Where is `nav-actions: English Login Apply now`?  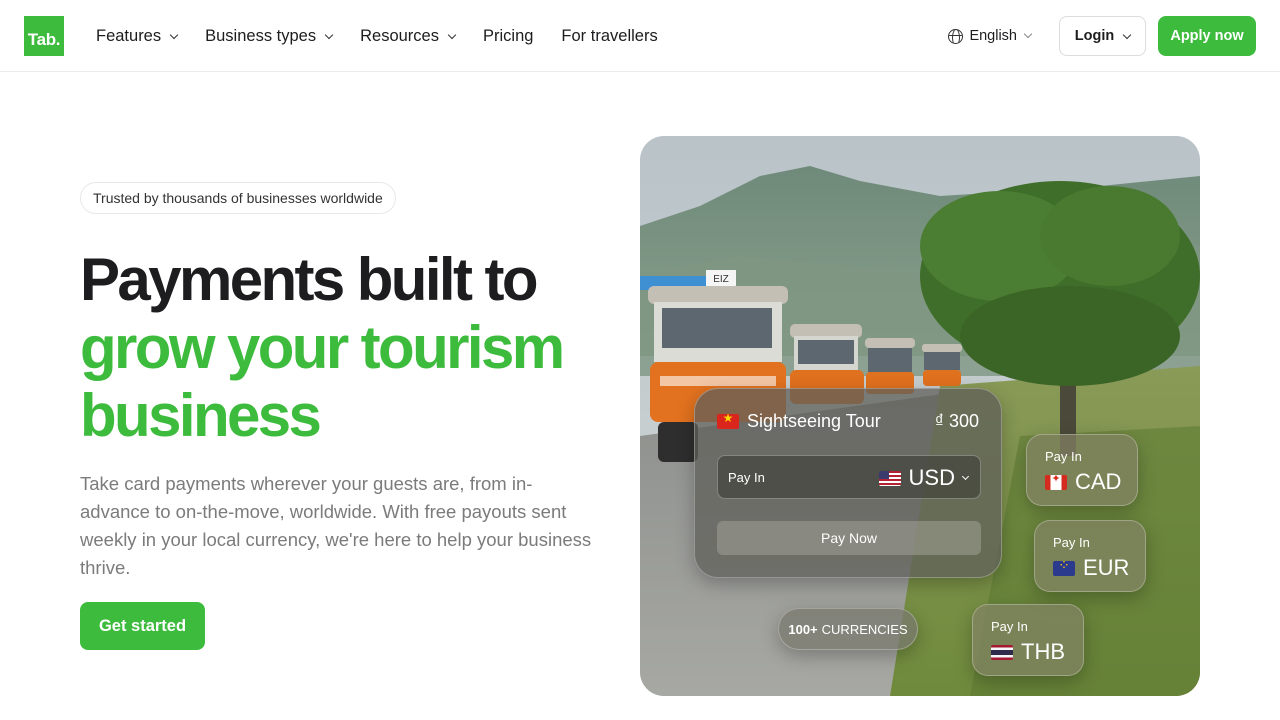
nav-actions: English Login Apply now is located at coordinates (1102, 36).